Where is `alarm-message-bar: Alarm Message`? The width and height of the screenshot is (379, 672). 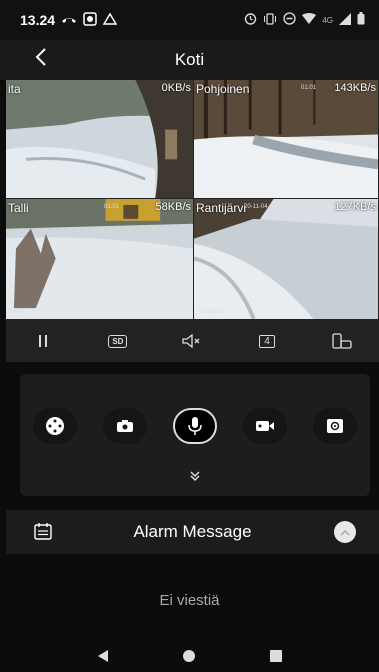
alarm-message-bar: Alarm Message is located at coordinates (192, 532).